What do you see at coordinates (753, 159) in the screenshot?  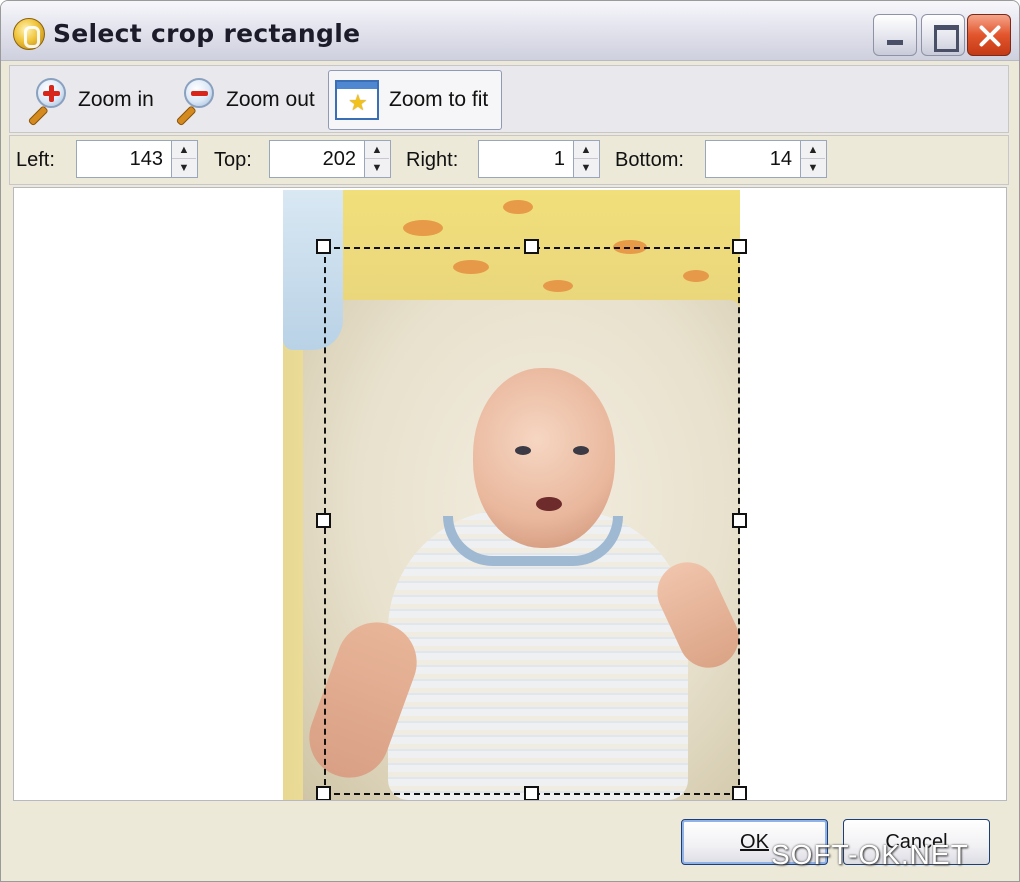 I see `bottom-input: 14` at bounding box center [753, 159].